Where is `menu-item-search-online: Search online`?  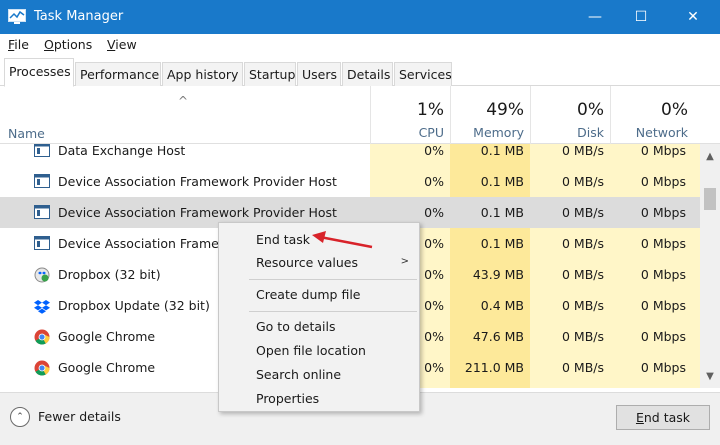 menu-item-search-online: Search online is located at coordinates (298, 374).